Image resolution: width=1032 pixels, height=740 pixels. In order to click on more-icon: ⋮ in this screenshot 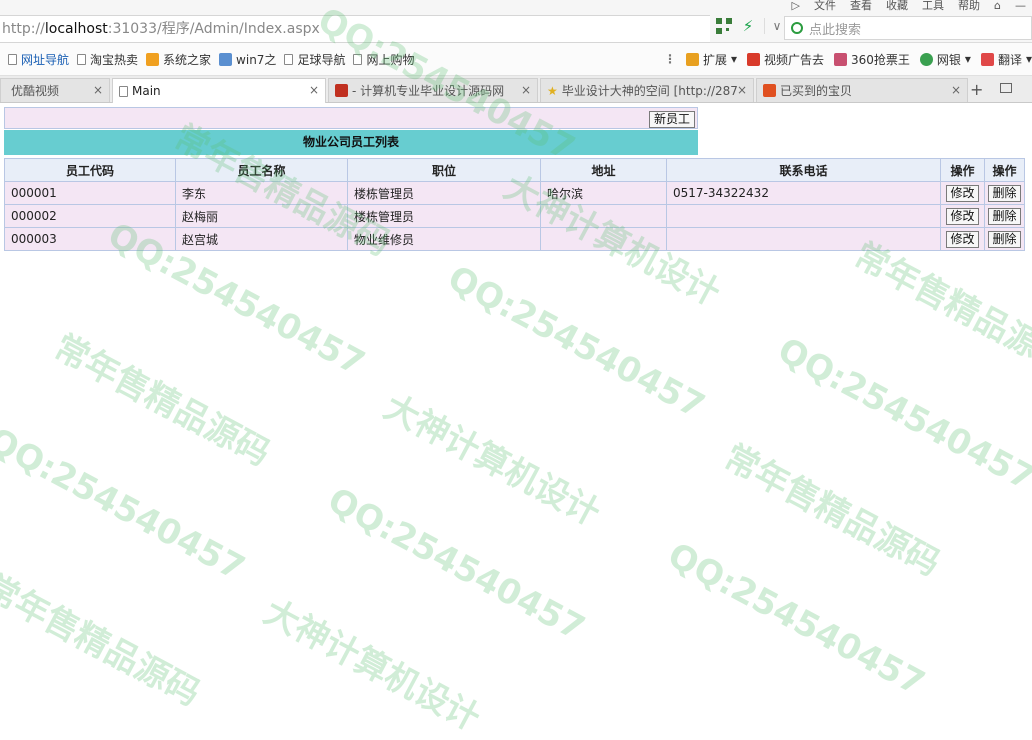, I will do `click(670, 59)`.